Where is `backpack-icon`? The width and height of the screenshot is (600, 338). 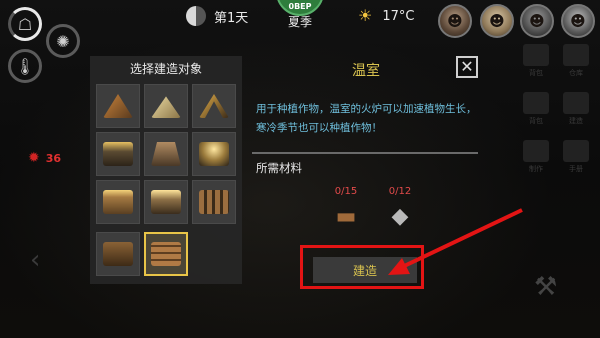
backpack-icon is located at coordinates (536, 55).